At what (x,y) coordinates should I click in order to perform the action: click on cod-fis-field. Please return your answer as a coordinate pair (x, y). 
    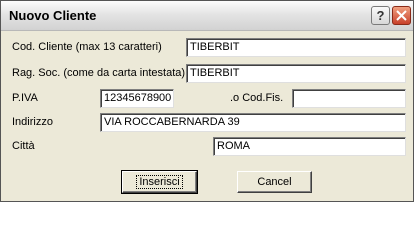
    Looking at the image, I should click on (349, 98).